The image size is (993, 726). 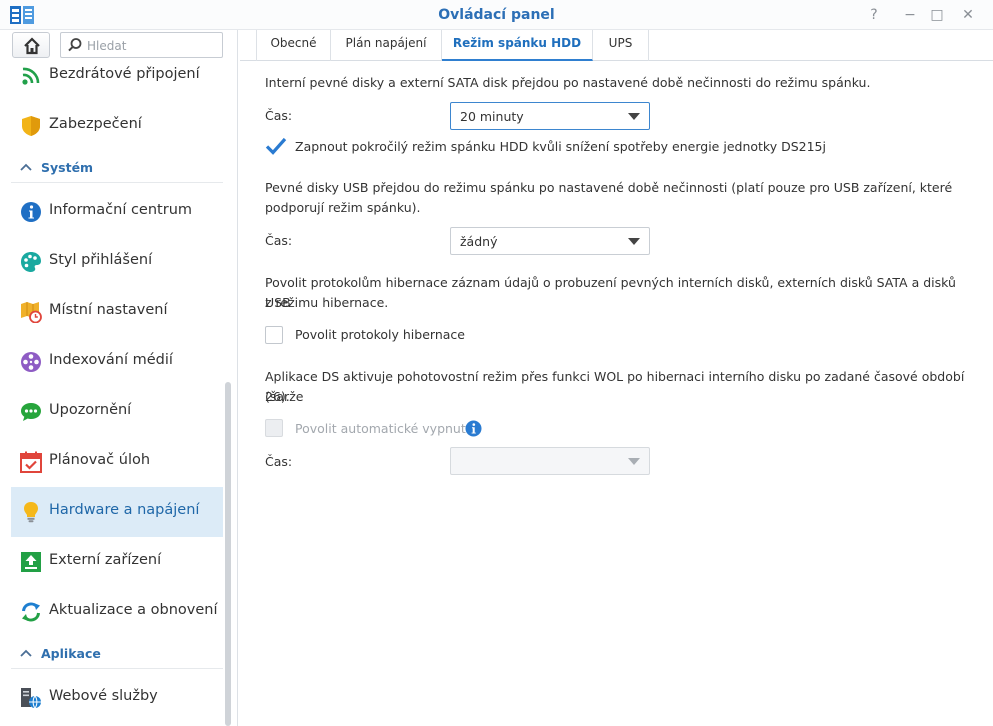 I want to click on section-header-system: Systém, so click(x=117, y=169).